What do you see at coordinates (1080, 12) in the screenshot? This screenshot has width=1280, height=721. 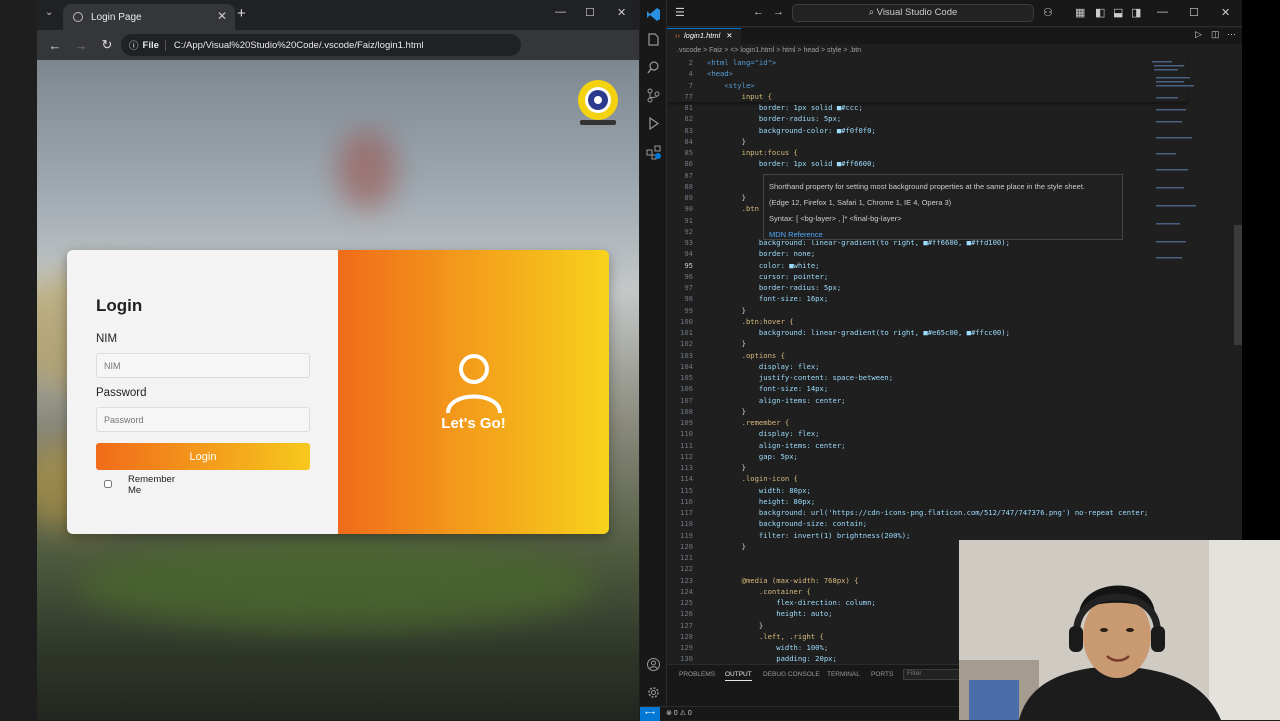 I see `layout-customize-icon: ▦` at bounding box center [1080, 12].